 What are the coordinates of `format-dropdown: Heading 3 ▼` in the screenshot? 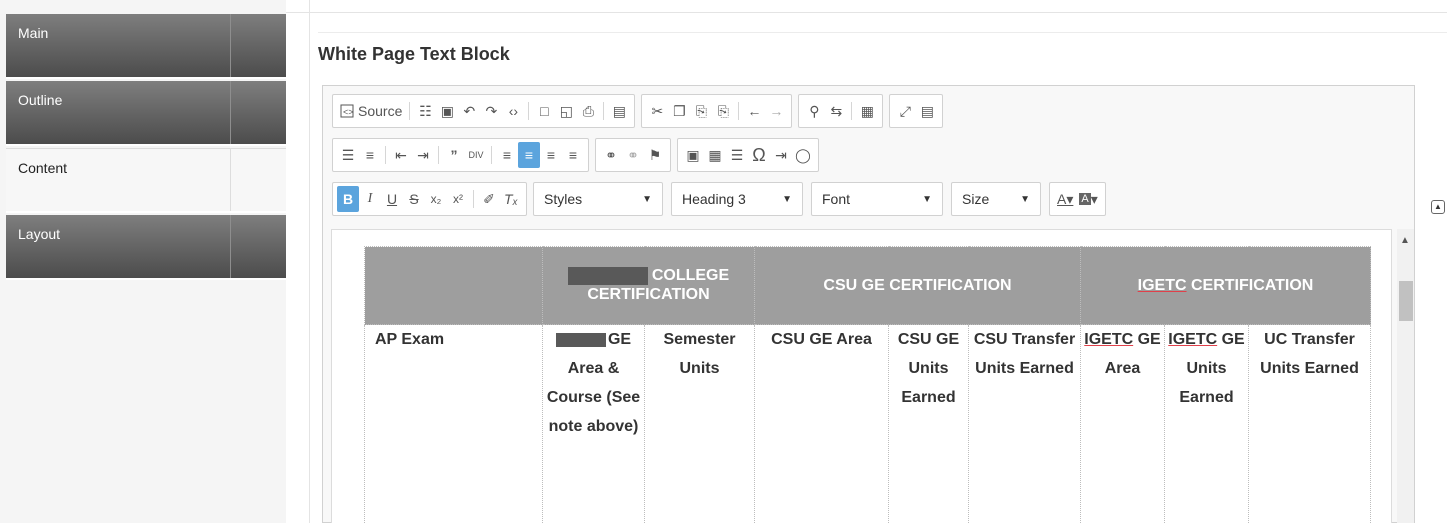 It's located at (737, 199).